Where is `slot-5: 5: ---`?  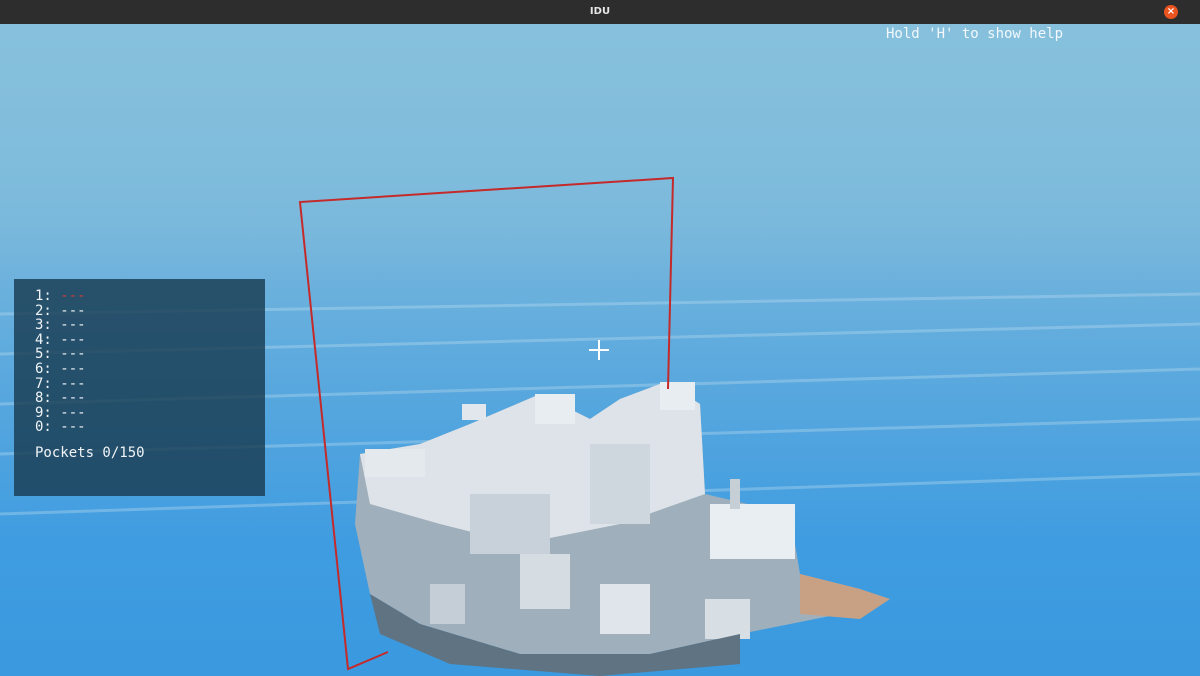
slot-5: 5: --- is located at coordinates (60, 354).